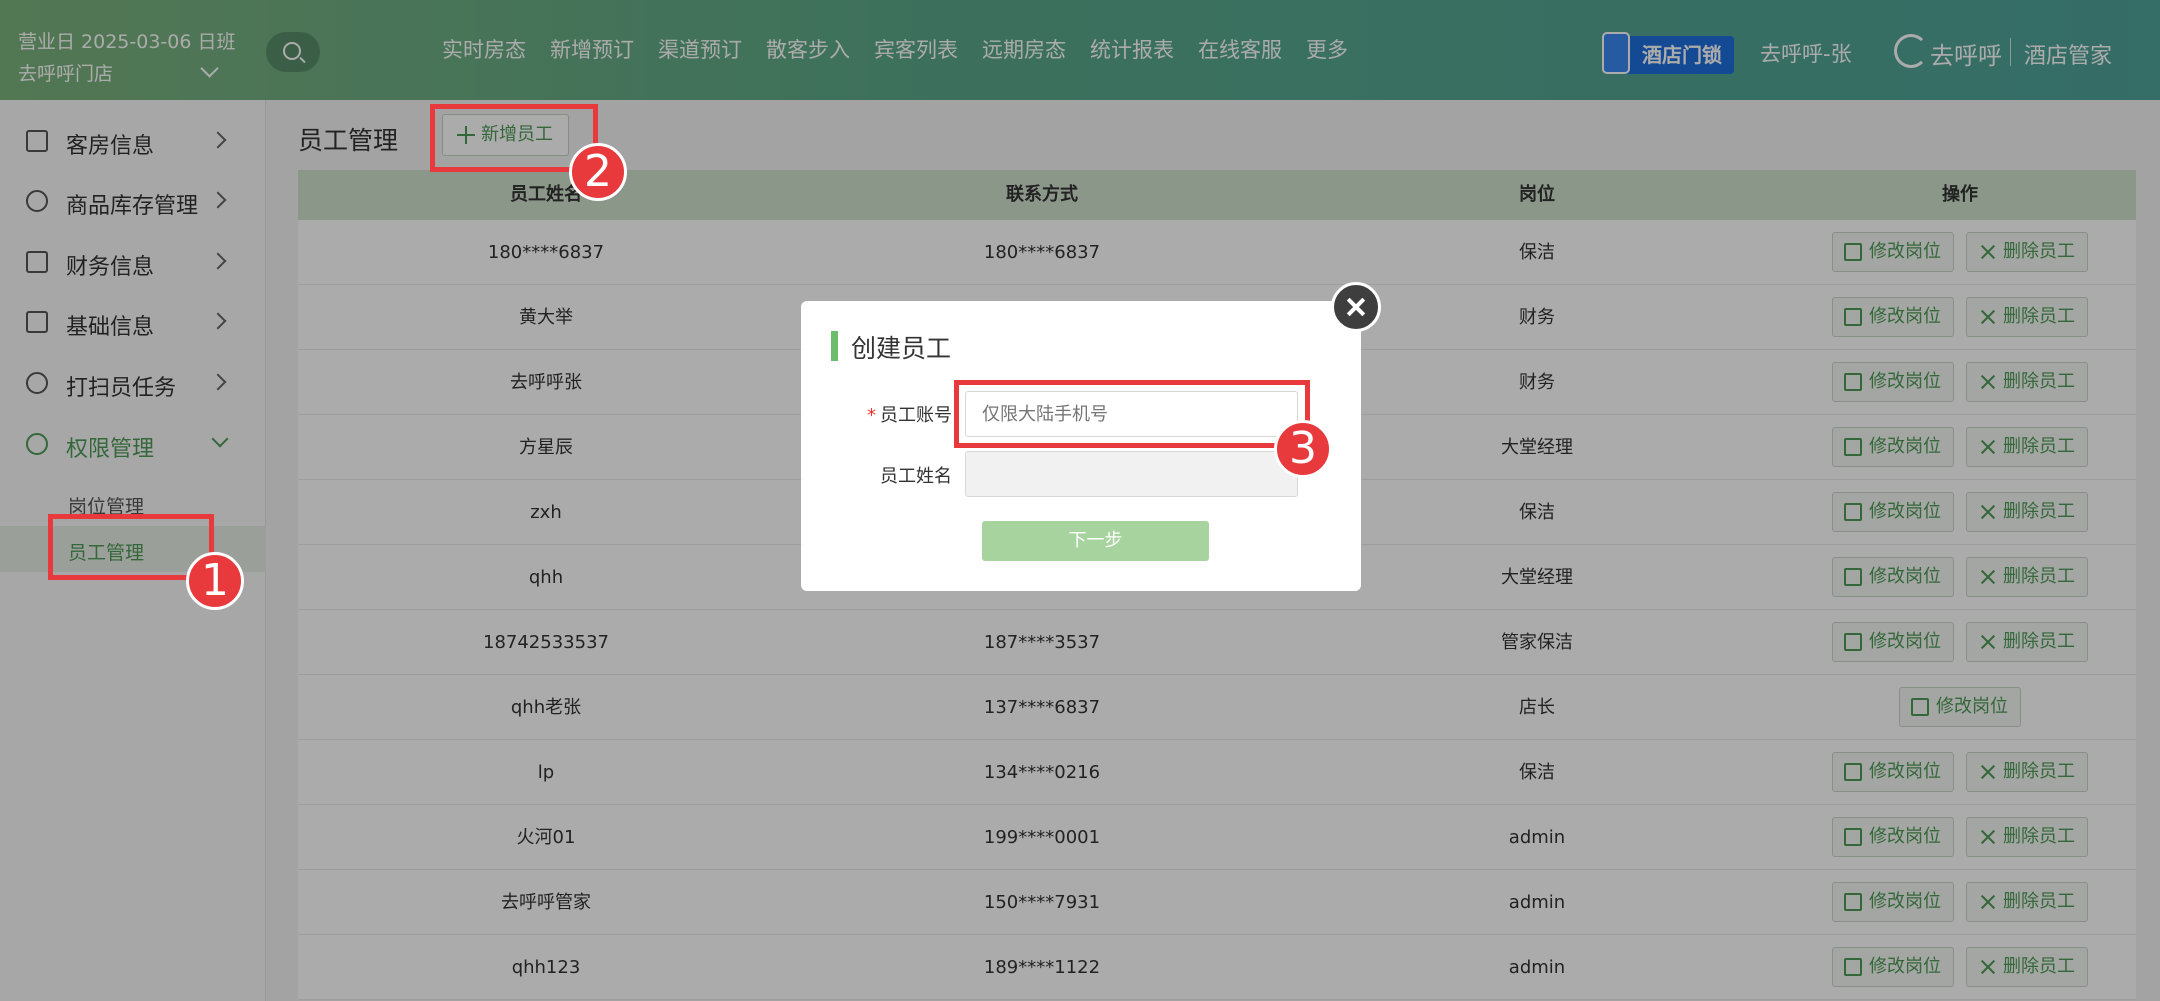 The width and height of the screenshot is (2160, 1001). What do you see at coordinates (215, 581) in the screenshot?
I see `step-badge-1: 1` at bounding box center [215, 581].